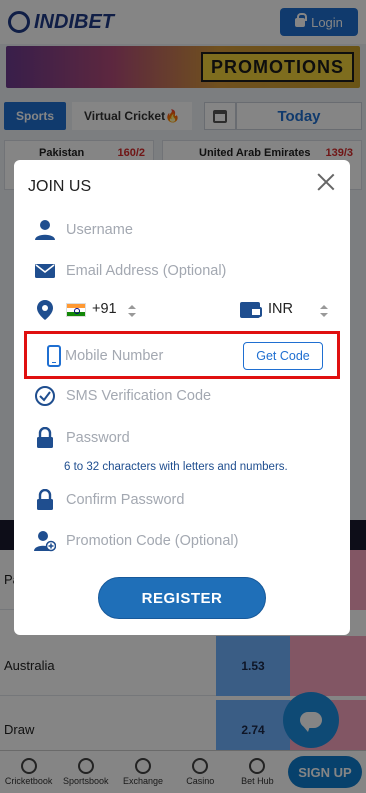 This screenshot has height=793, width=366. I want to click on confirm-password-input, so click(196, 500).